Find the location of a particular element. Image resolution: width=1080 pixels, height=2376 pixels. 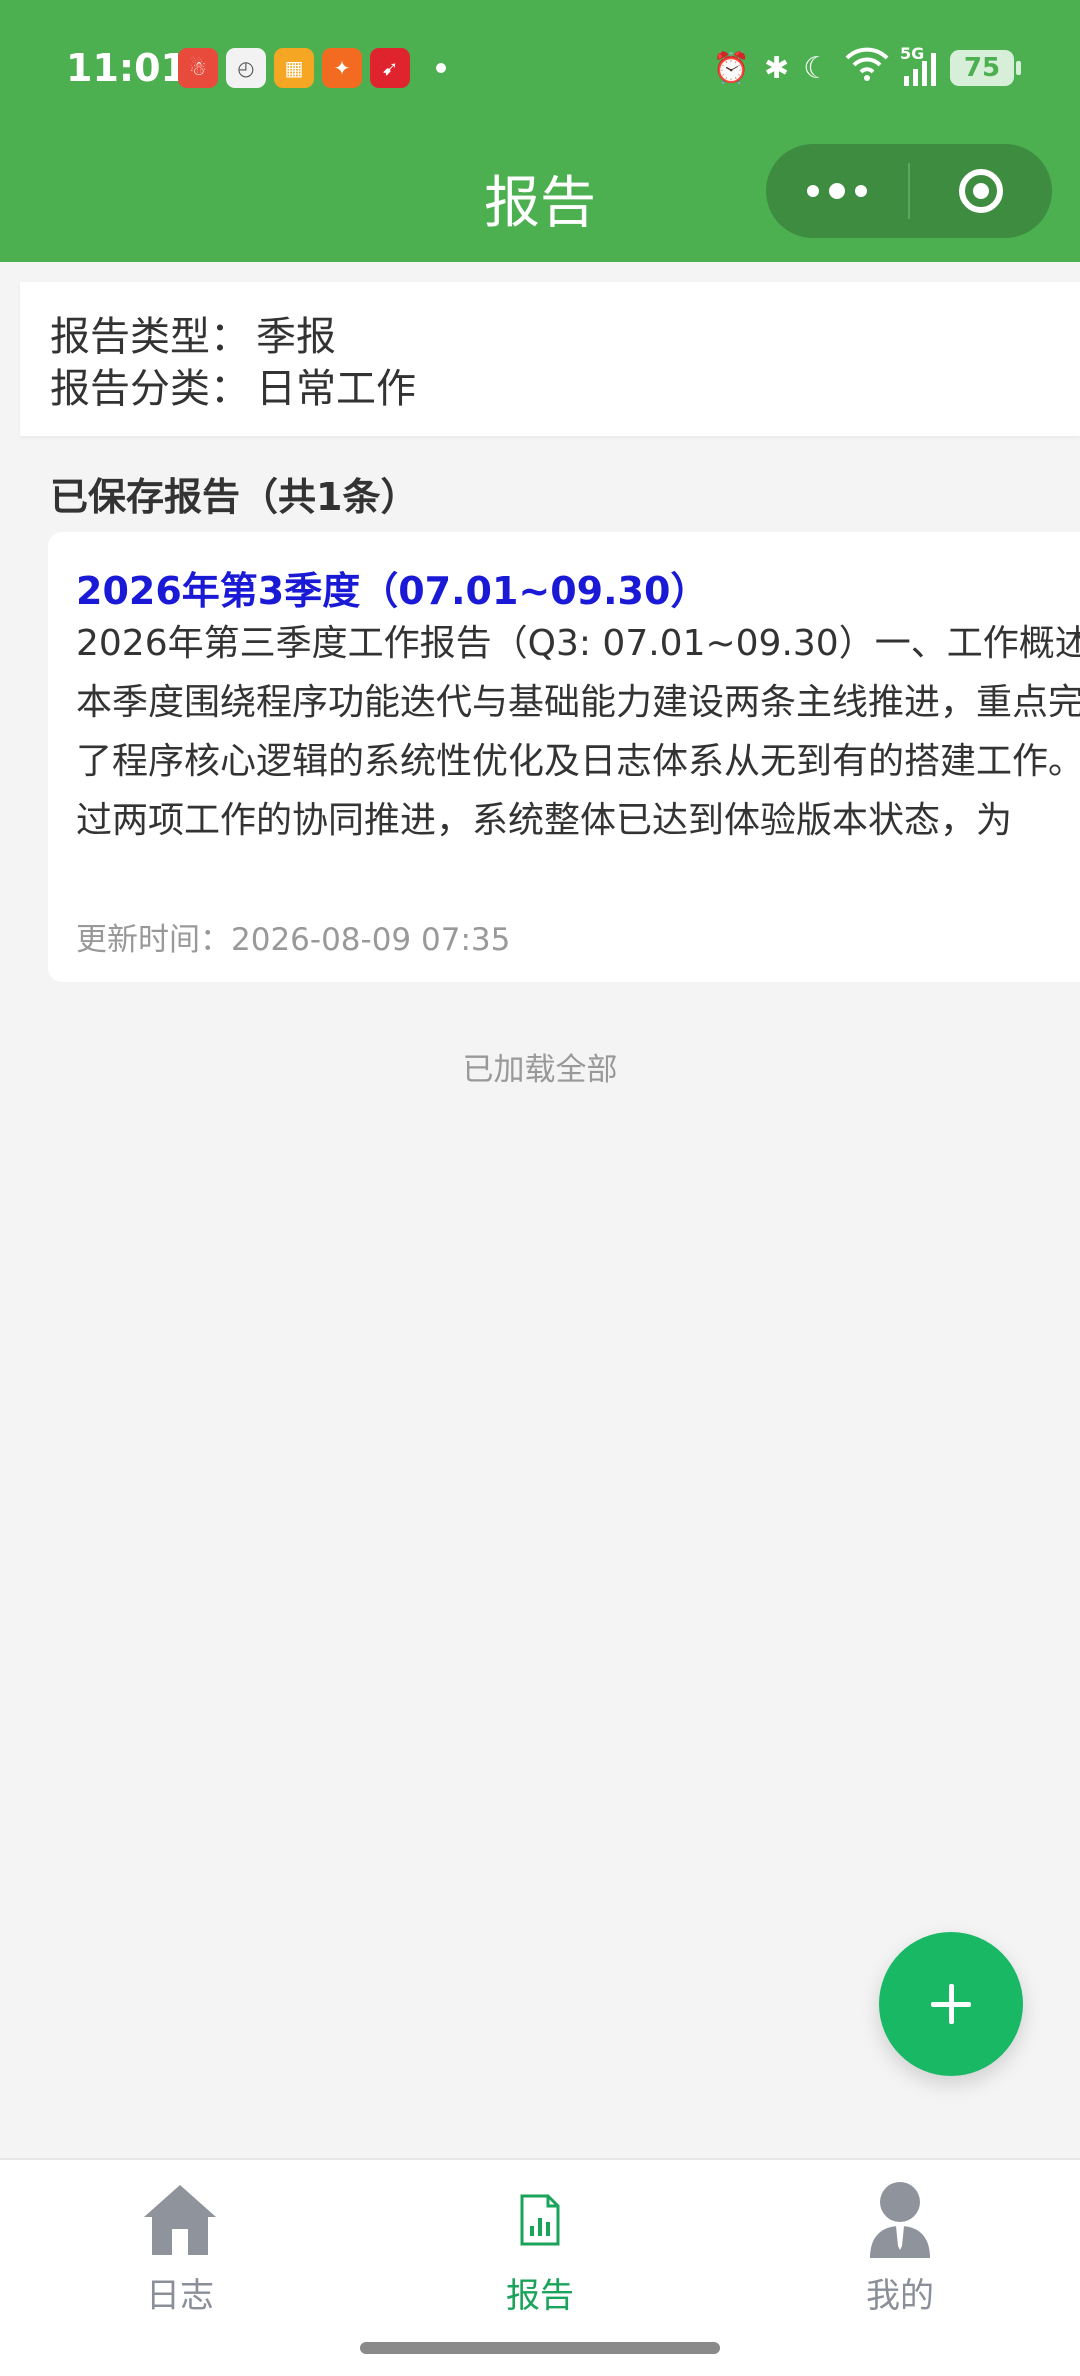

status-indicators: ⏰ ✱ ☾ 5G 75 is located at coordinates (866, 67).